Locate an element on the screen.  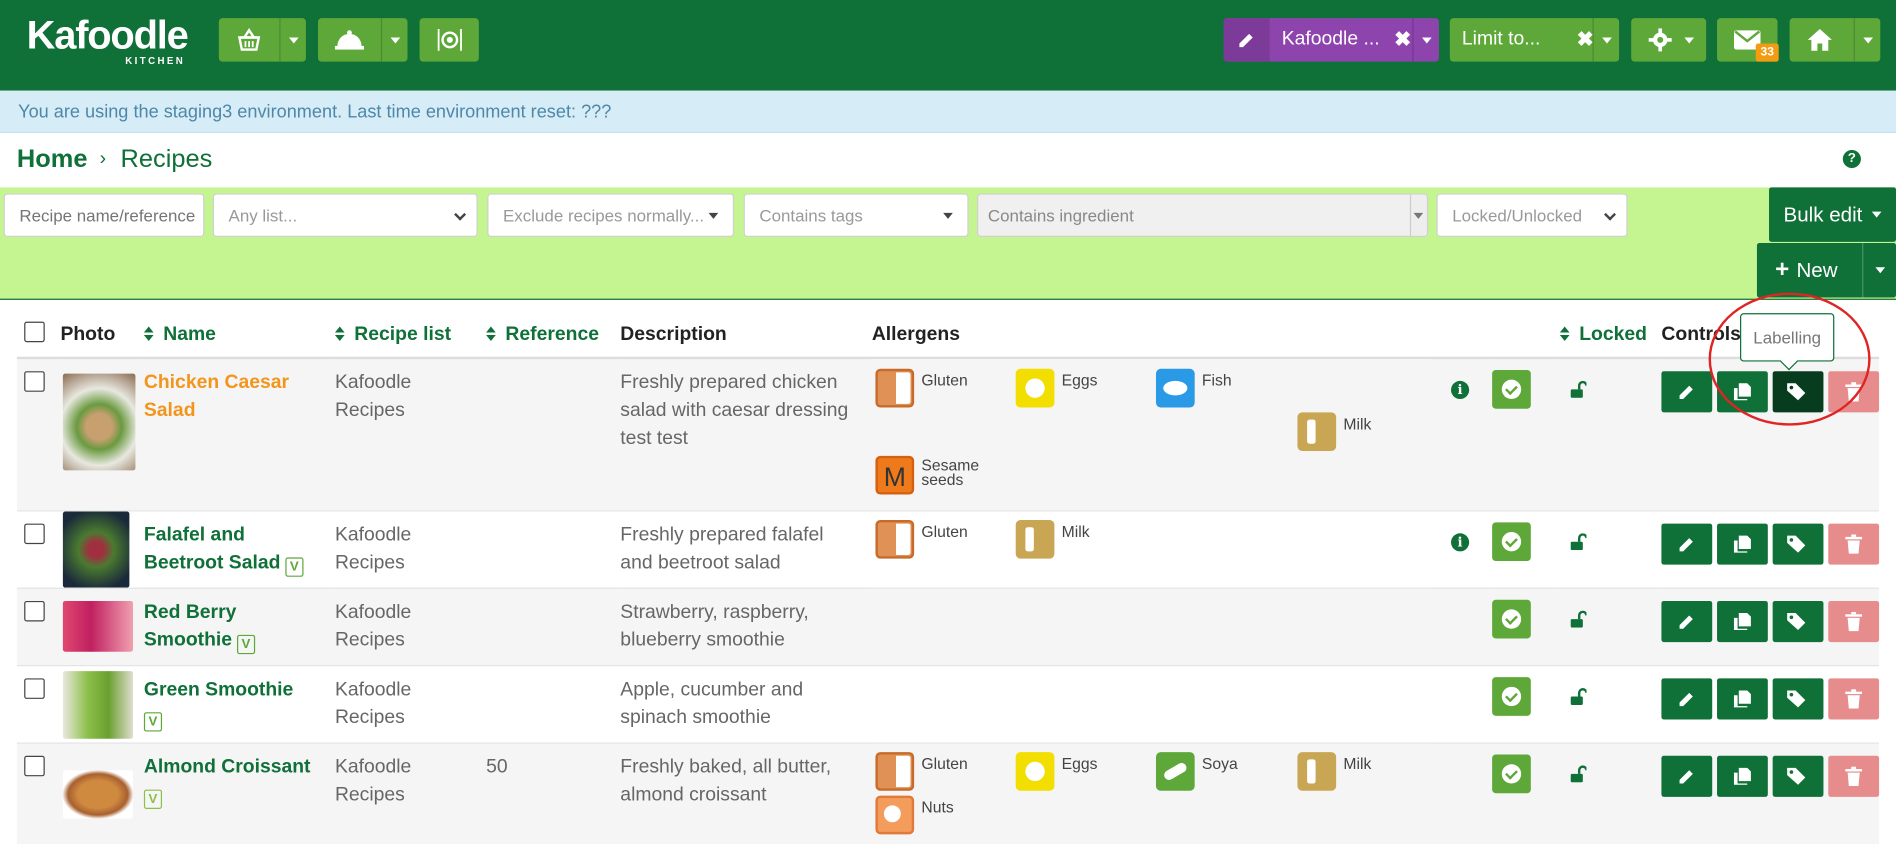
ingredients-menu-button is located at coordinates (262, 40).